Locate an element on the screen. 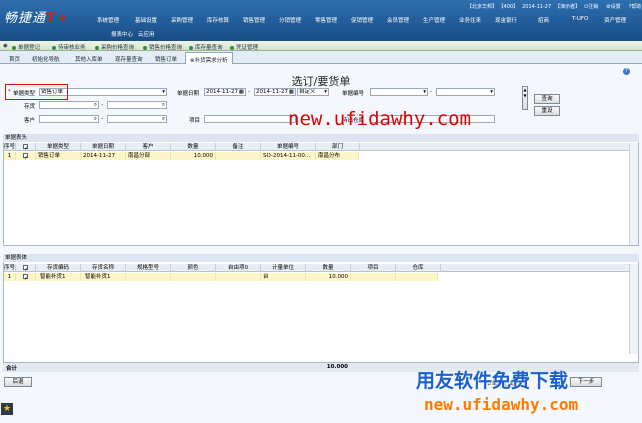 The height and width of the screenshot is (423, 642). quick-link-stock-query: 库存量查询 is located at coordinates (206, 47).